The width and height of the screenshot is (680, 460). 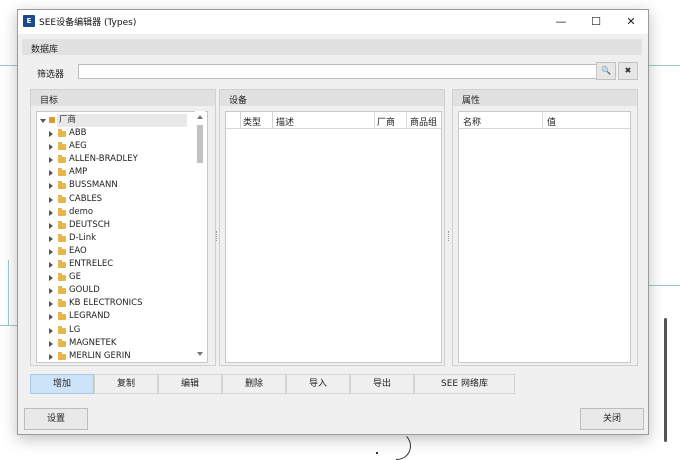 What do you see at coordinates (106, 303) in the screenshot?
I see `tree-item-label: KB ELECTRONICS` at bounding box center [106, 303].